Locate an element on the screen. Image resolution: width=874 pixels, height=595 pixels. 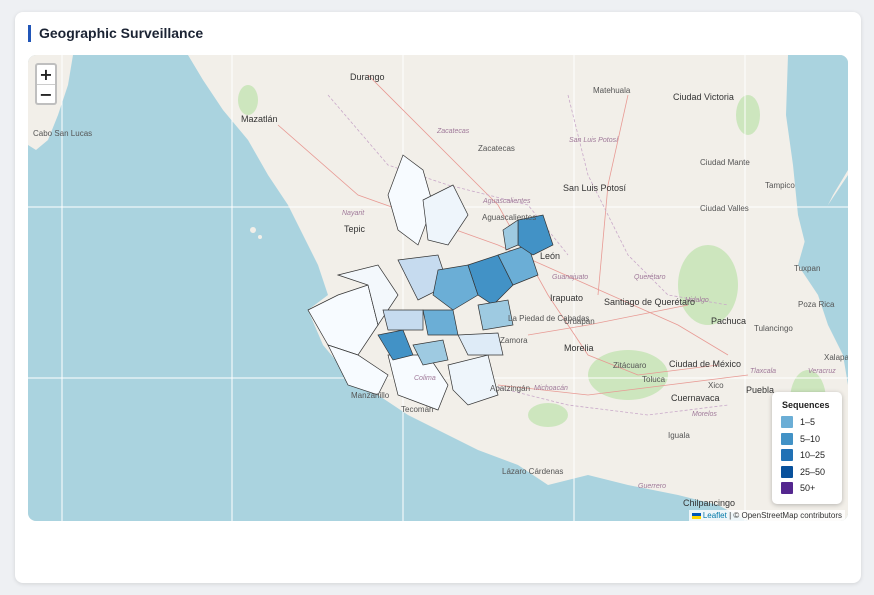
place-label: Morelia is located at coordinates (579, 348).